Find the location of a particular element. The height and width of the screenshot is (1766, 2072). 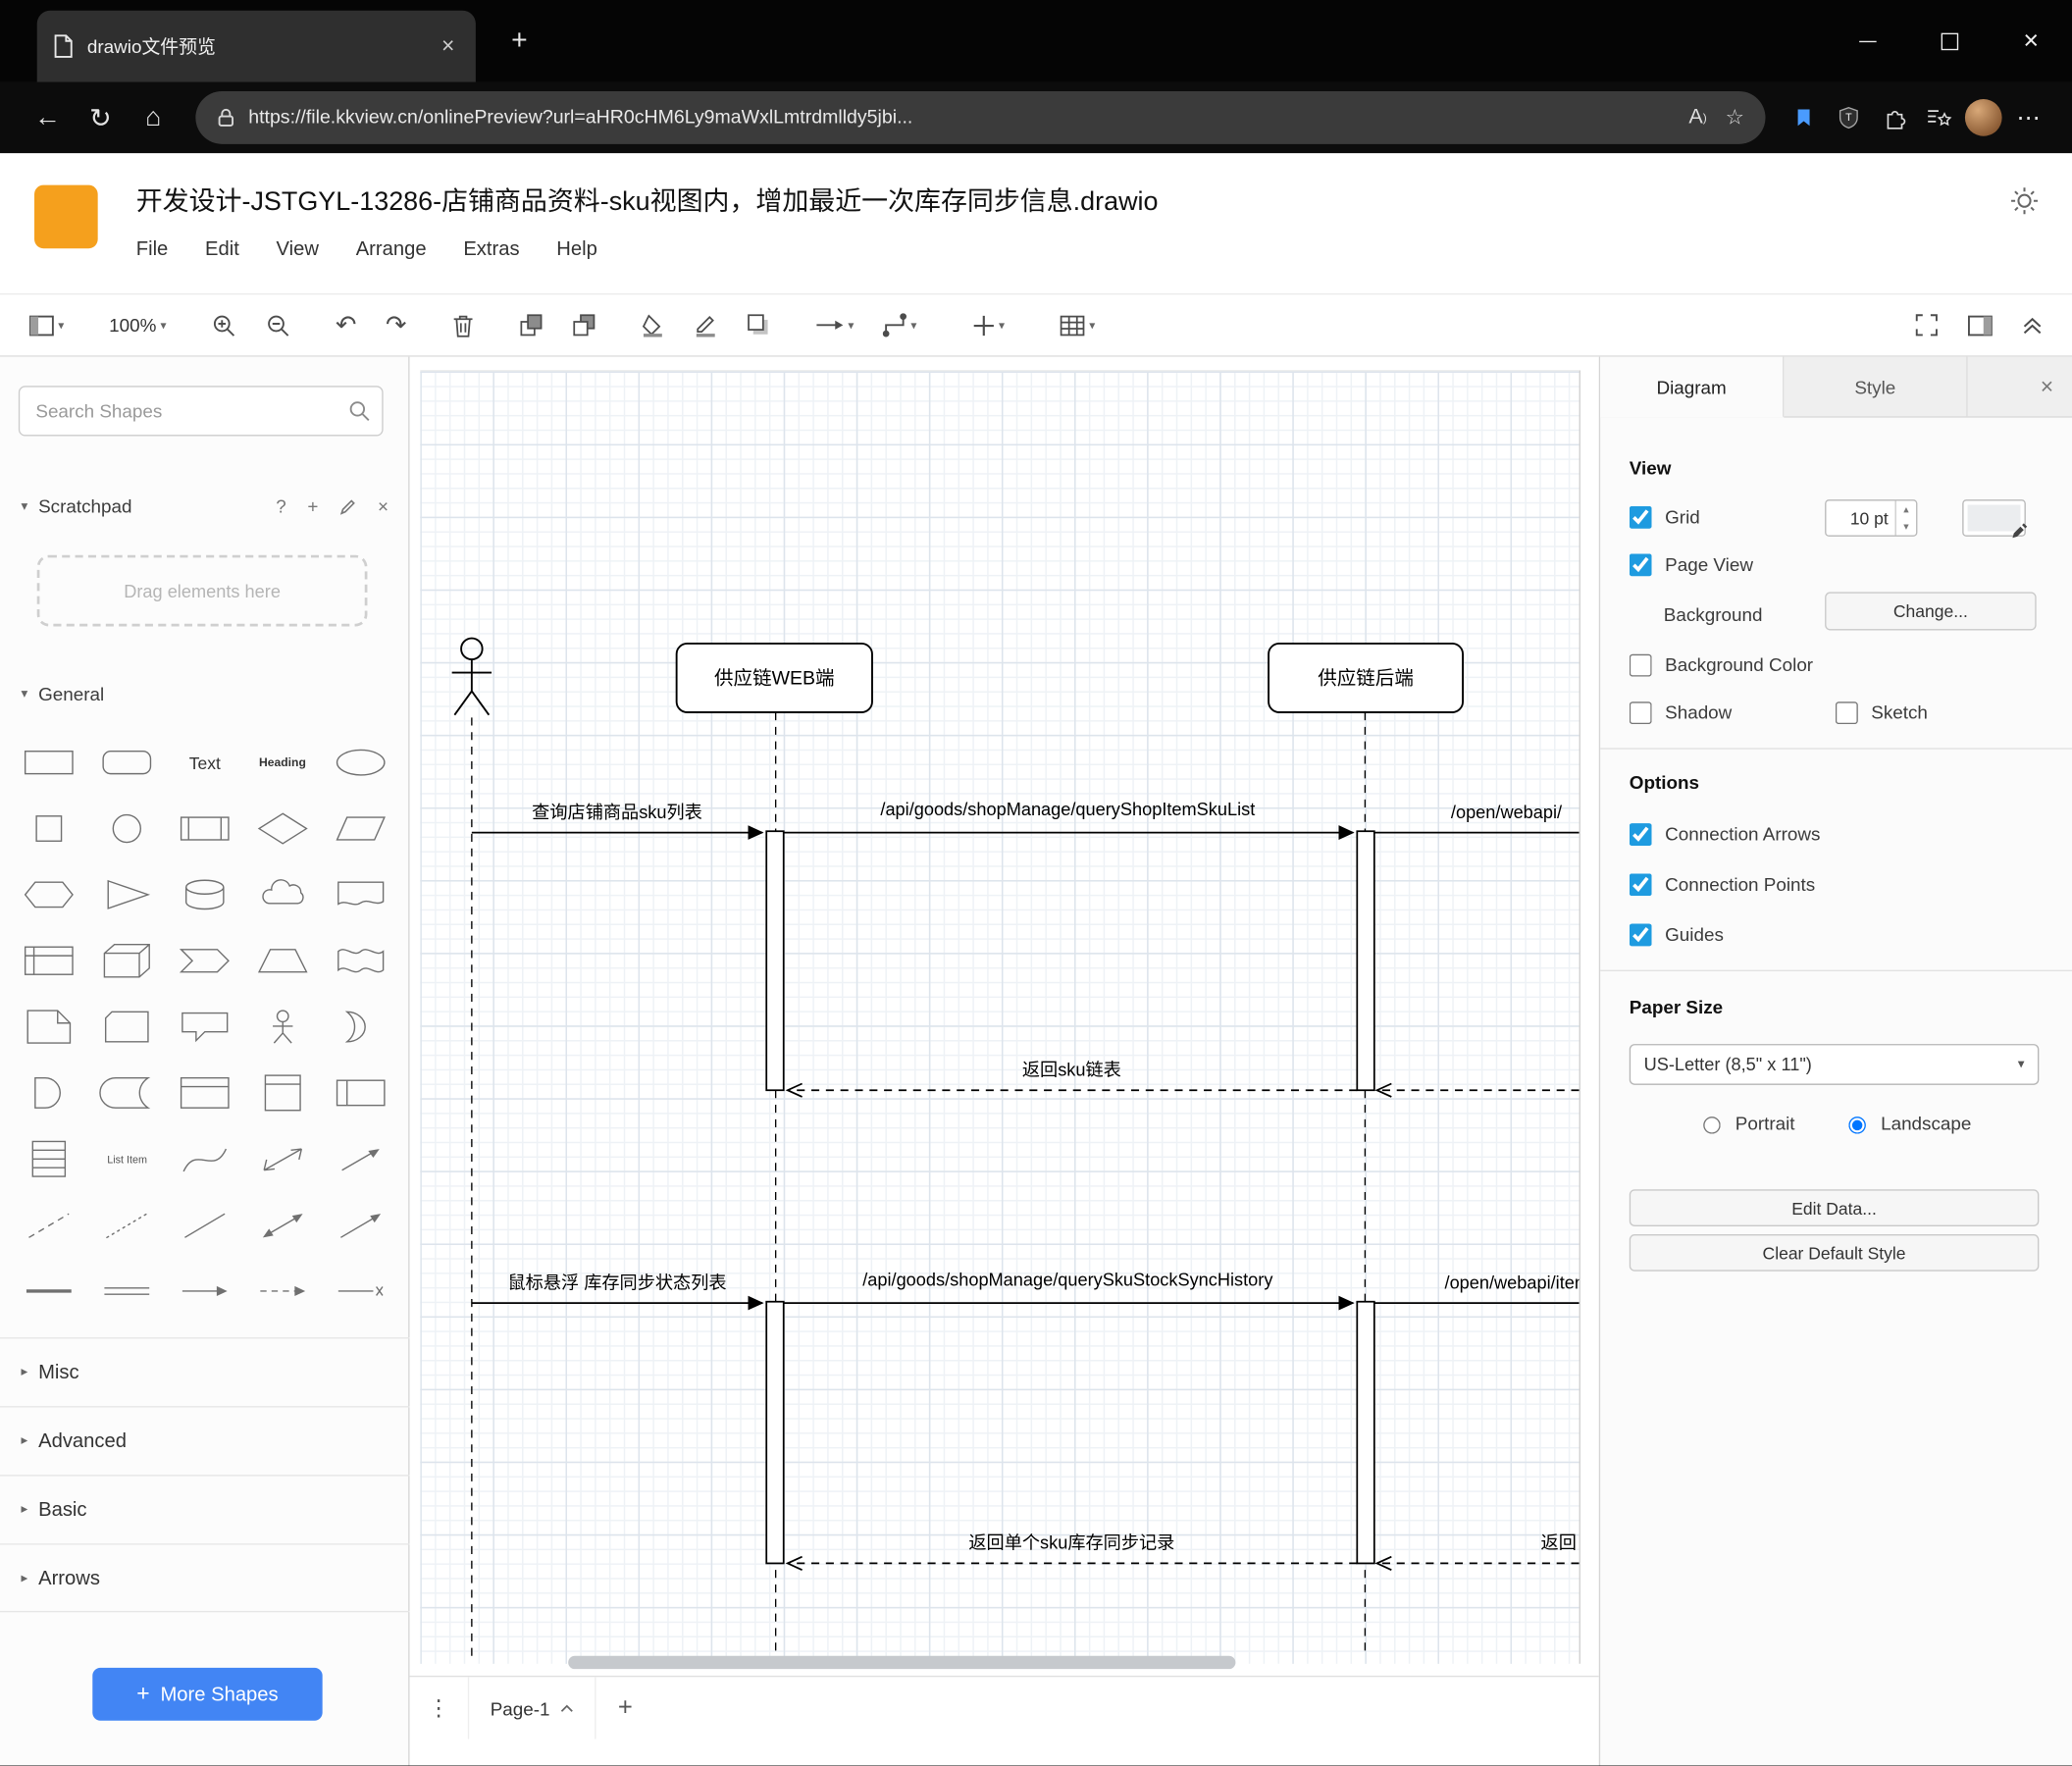

message-label-open-webapi-1: /open/webapi/ is located at coordinates (1507, 812).